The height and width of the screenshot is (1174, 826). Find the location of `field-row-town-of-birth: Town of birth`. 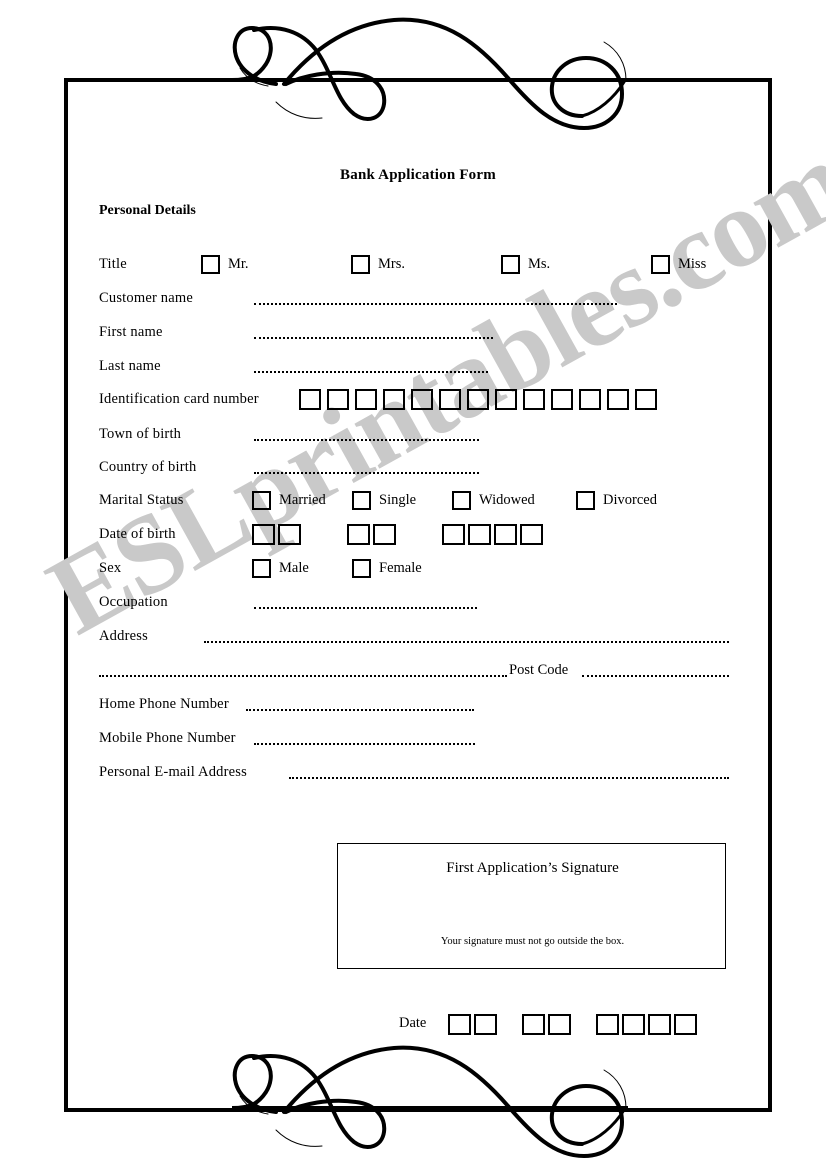

field-row-town-of-birth: Town of birth is located at coordinates (419, 436).